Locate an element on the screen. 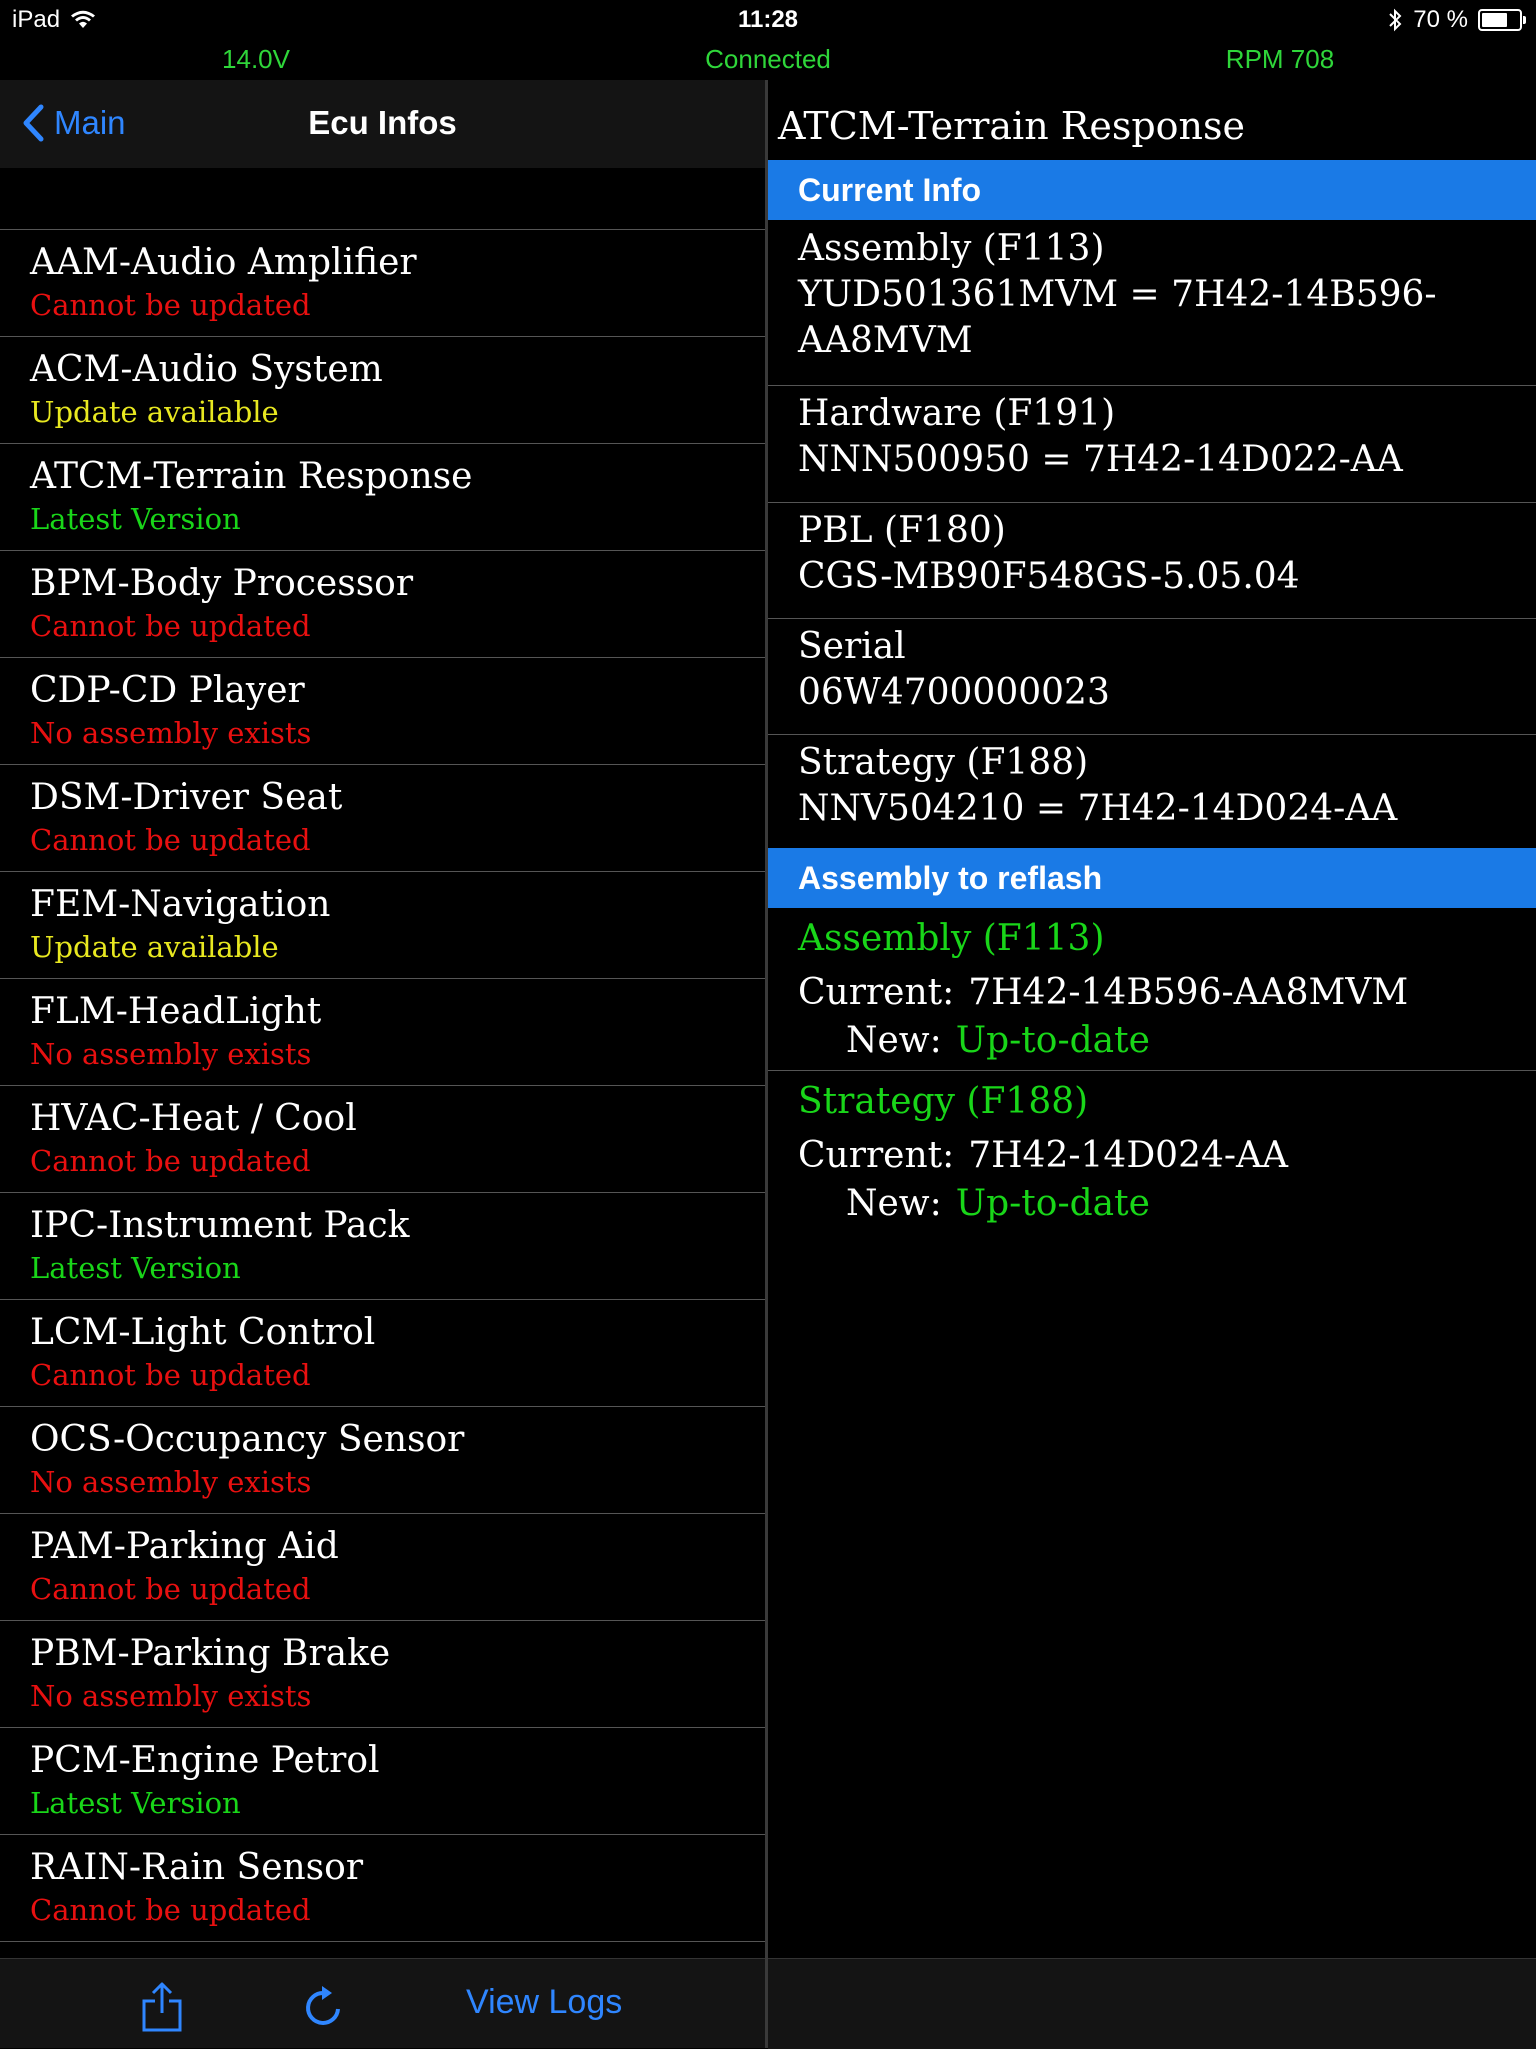 Image resolution: width=1536 pixels, height=2049 pixels. ecu-list-item: IPC-Instrument Pack Latest Version is located at coordinates (382, 1245).